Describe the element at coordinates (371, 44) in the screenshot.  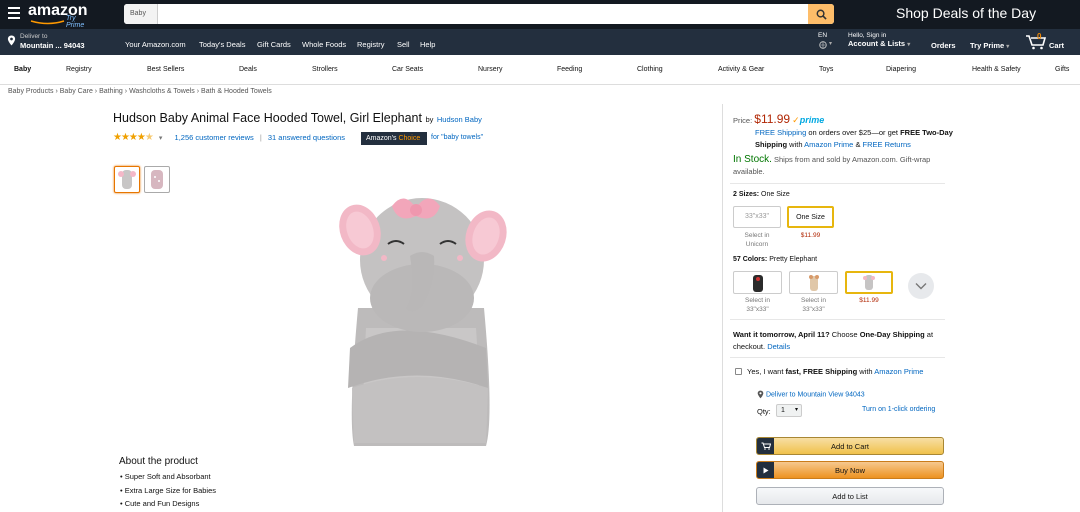
I see `nav-link-registry: Registry` at that location.